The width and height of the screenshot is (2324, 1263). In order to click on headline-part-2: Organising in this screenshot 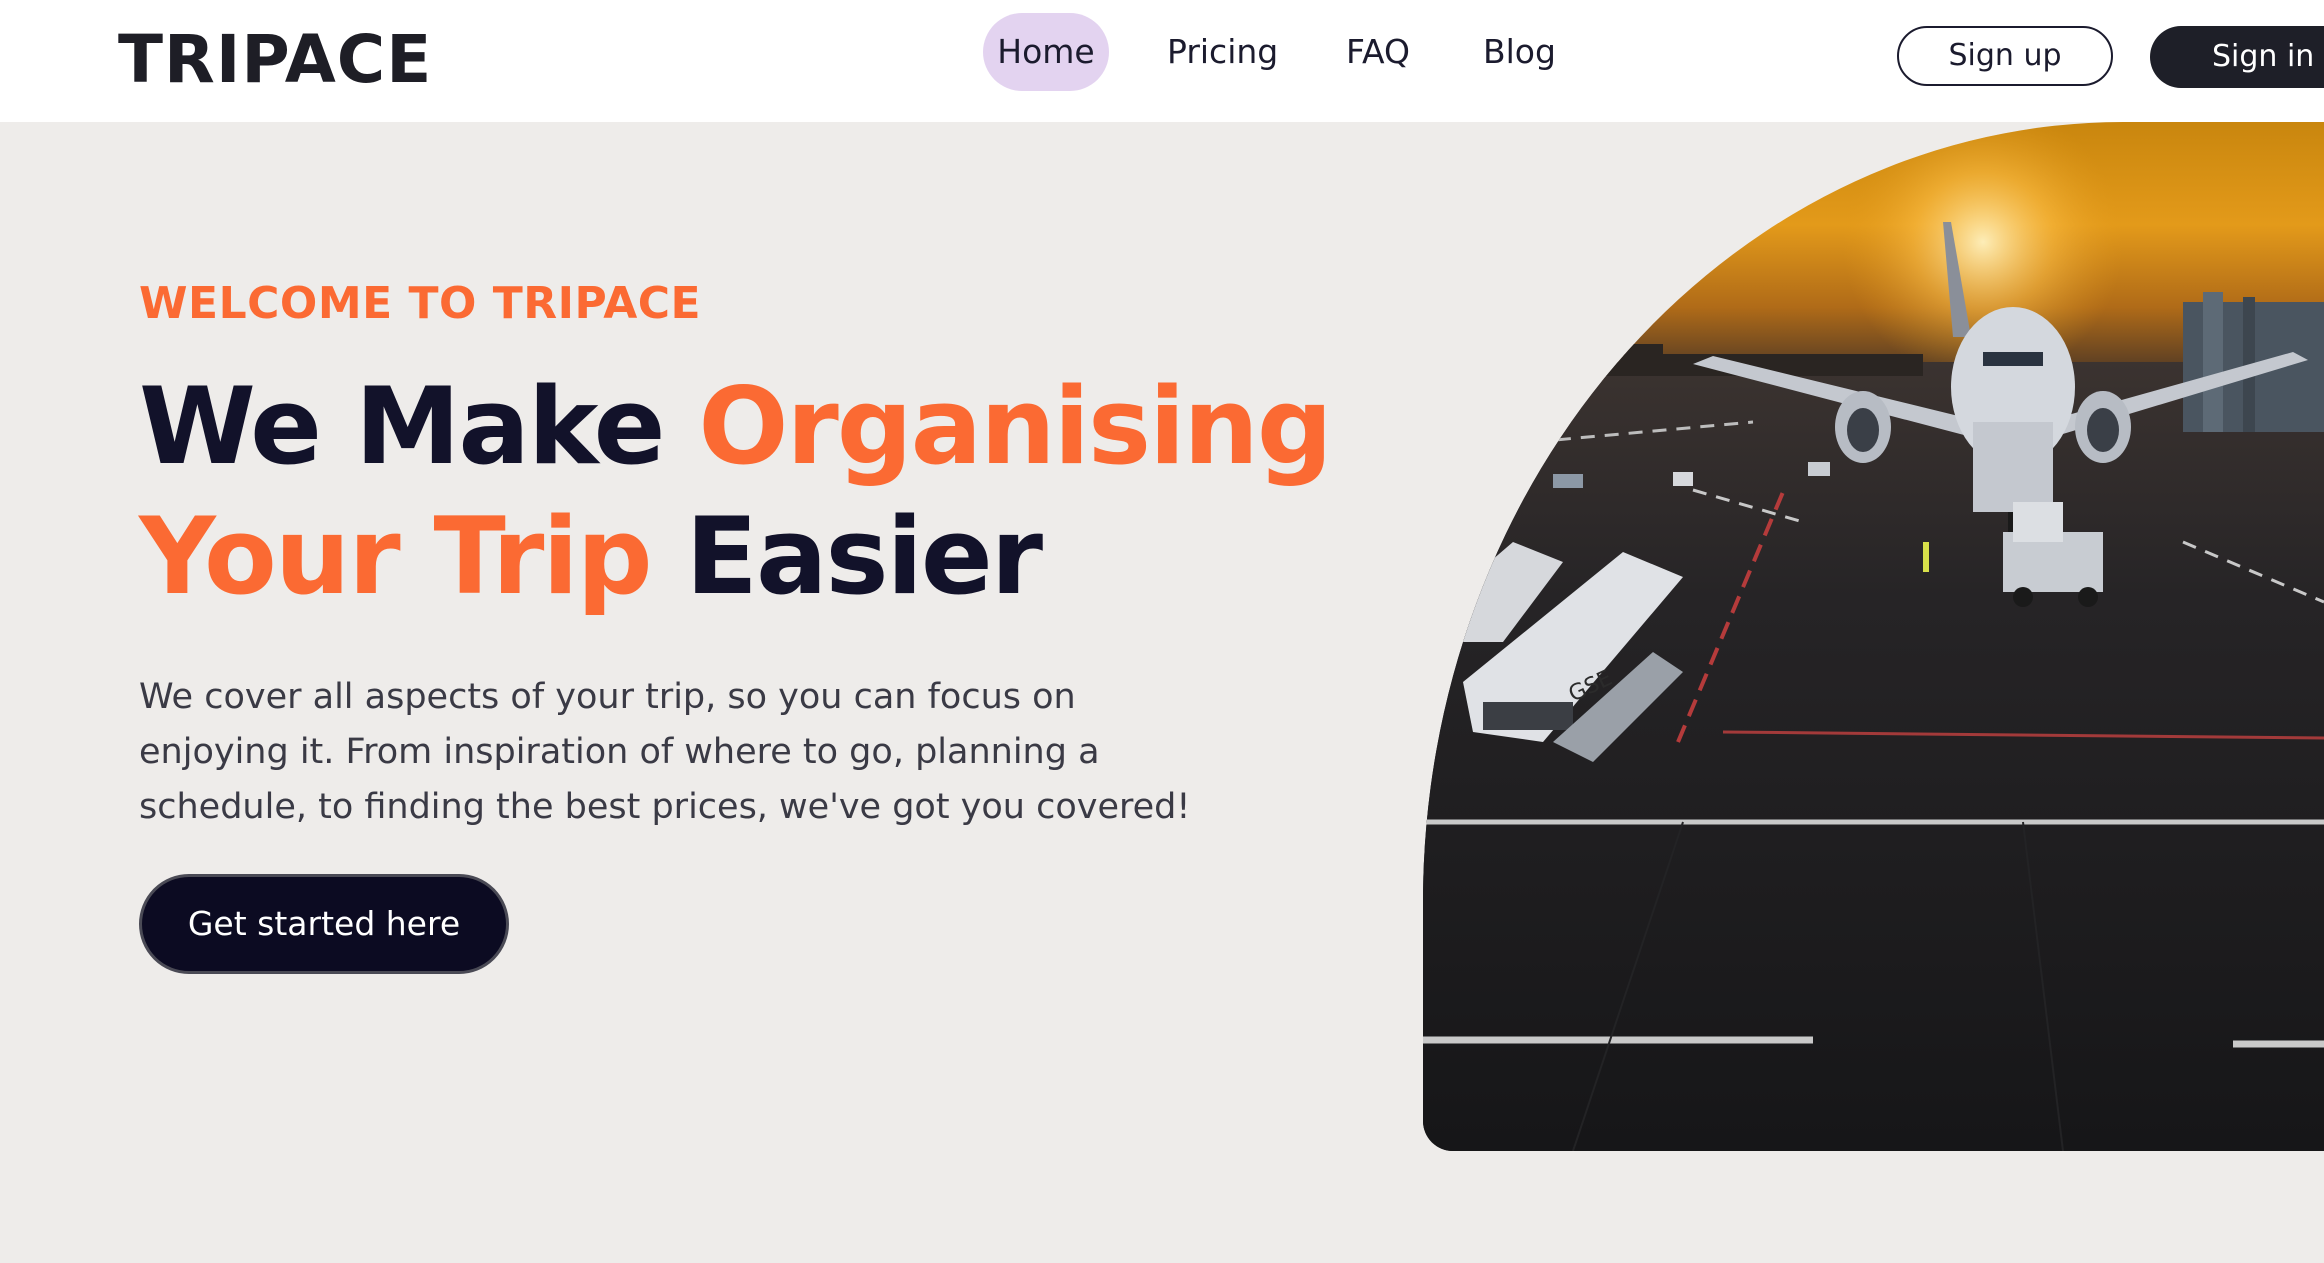, I will do `click(1015, 426)`.